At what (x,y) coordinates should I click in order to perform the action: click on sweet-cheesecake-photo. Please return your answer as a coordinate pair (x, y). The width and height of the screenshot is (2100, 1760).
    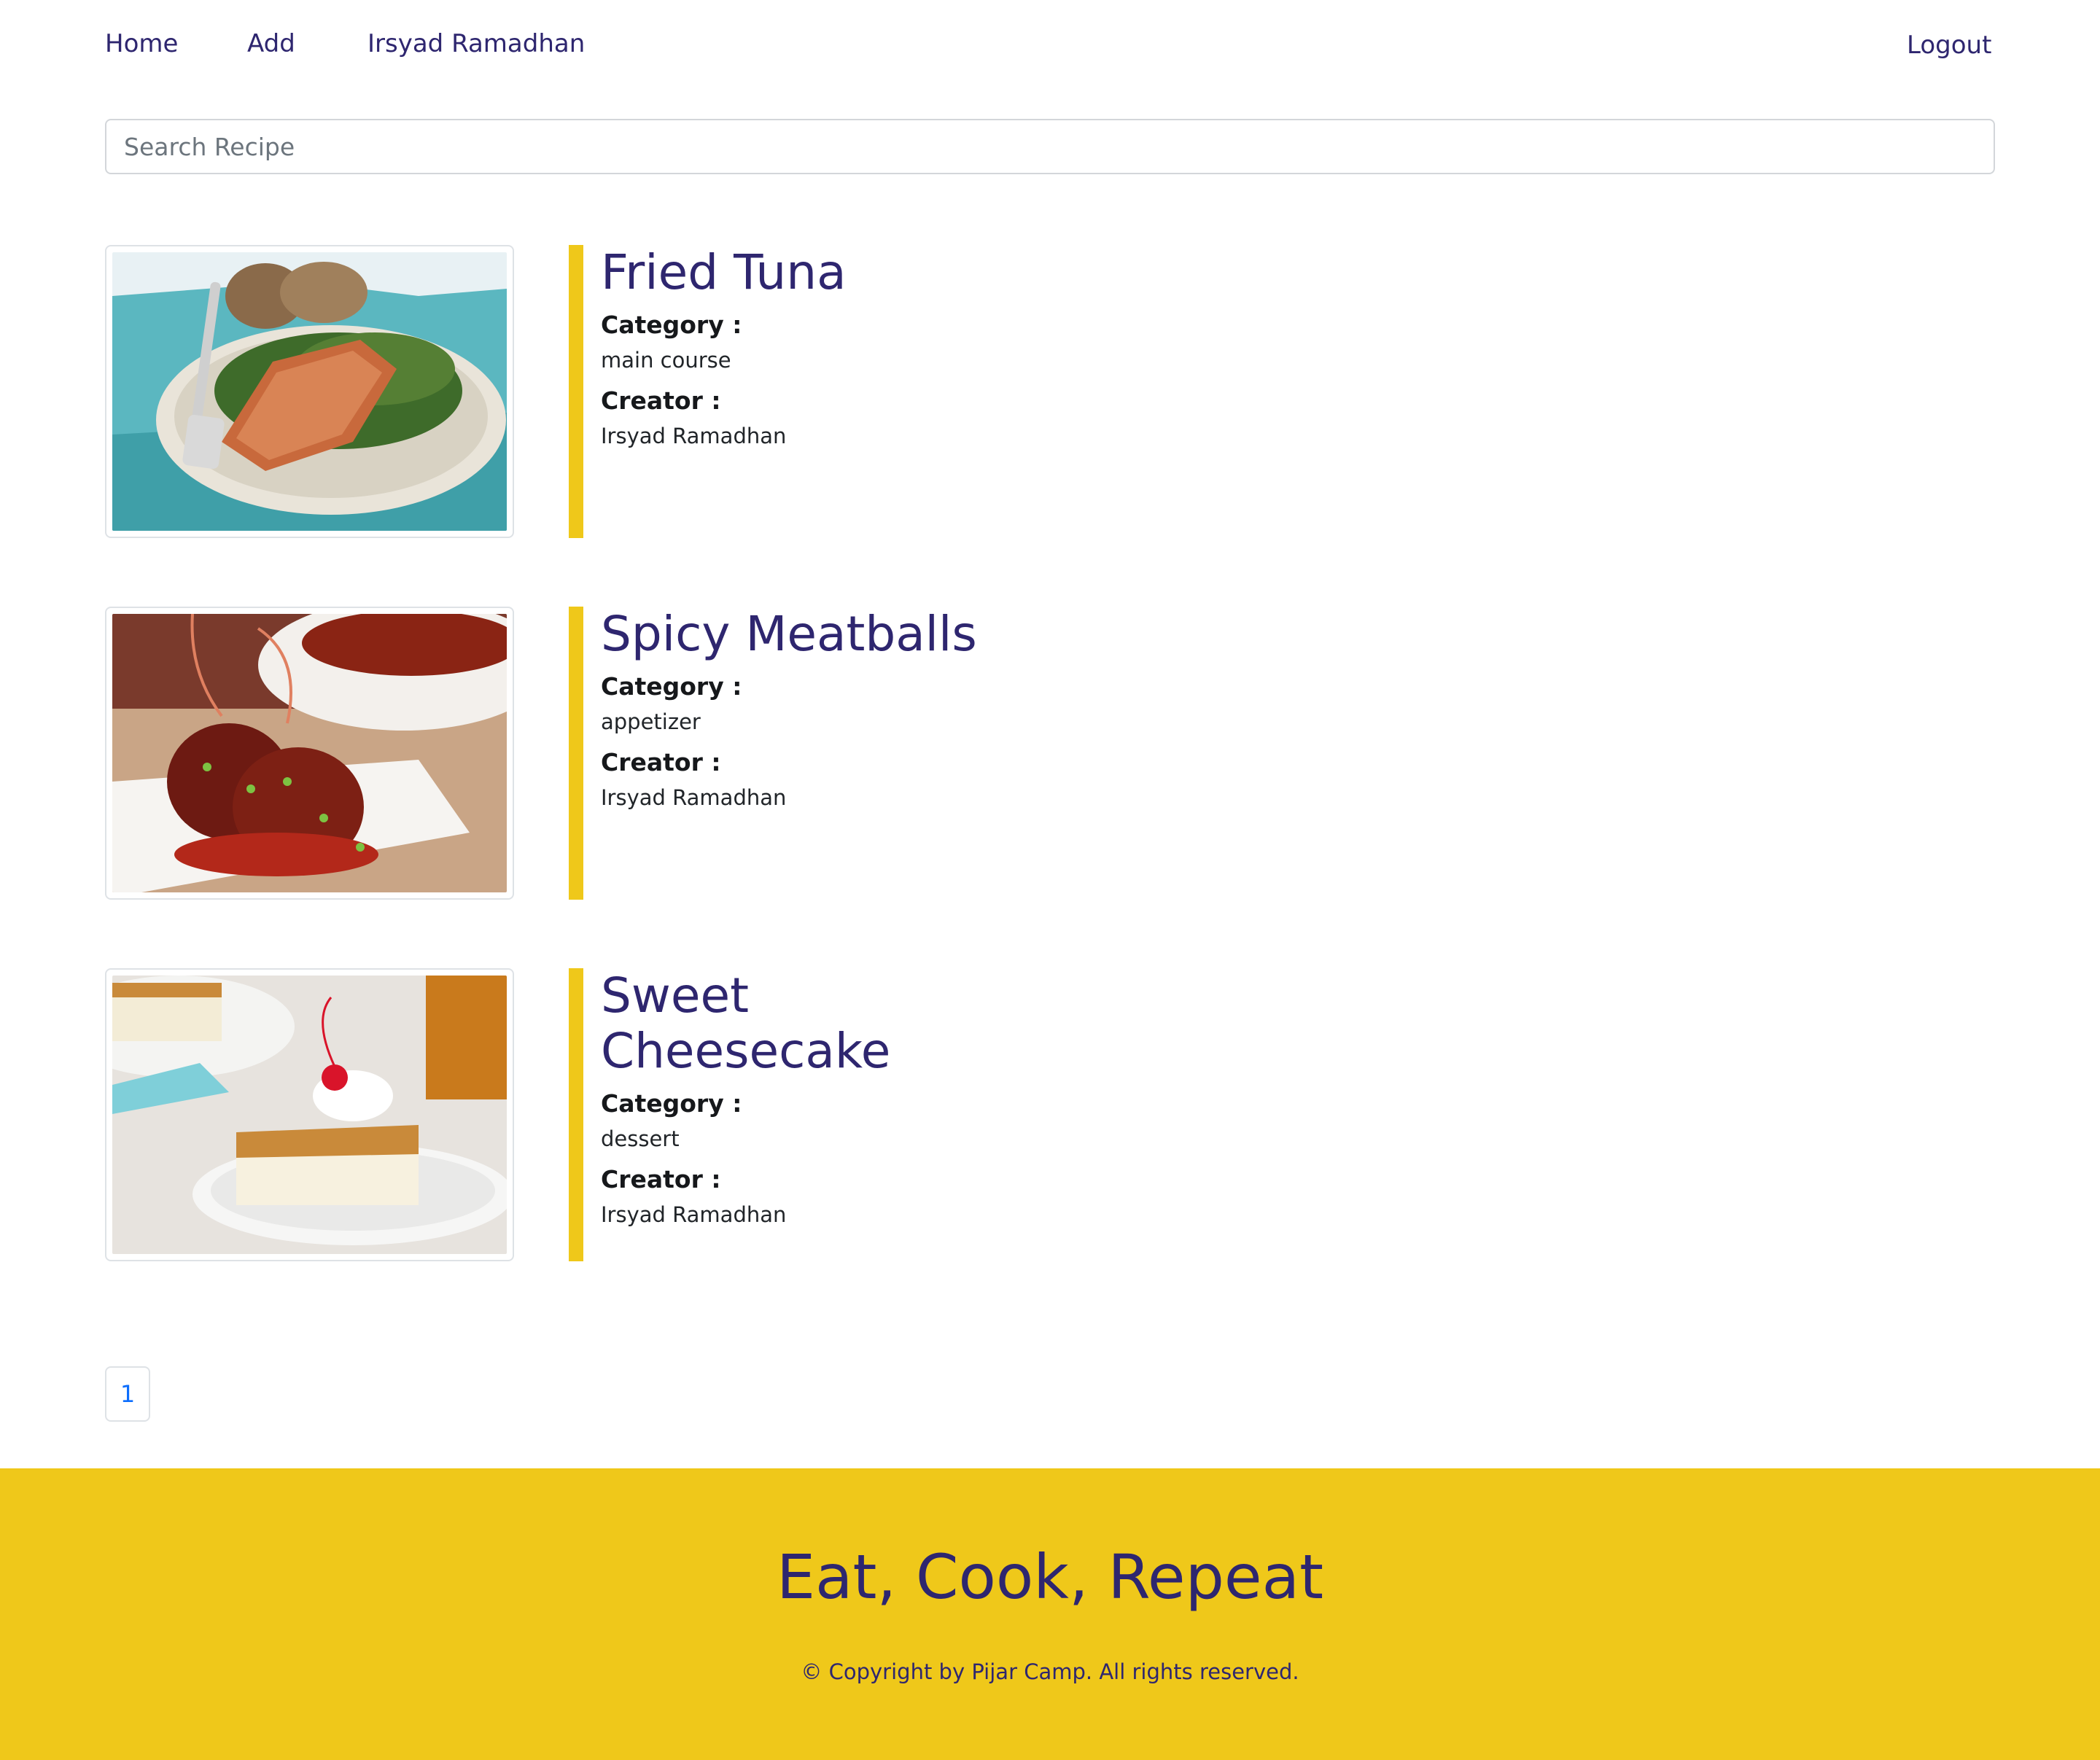
    Looking at the image, I should click on (309, 1115).